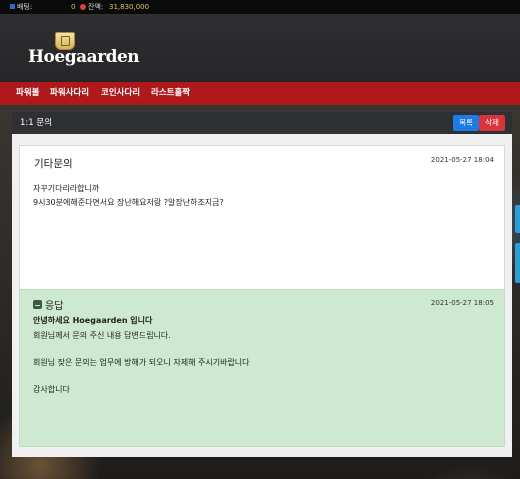  I want to click on delete-button: 삭제, so click(492, 123).